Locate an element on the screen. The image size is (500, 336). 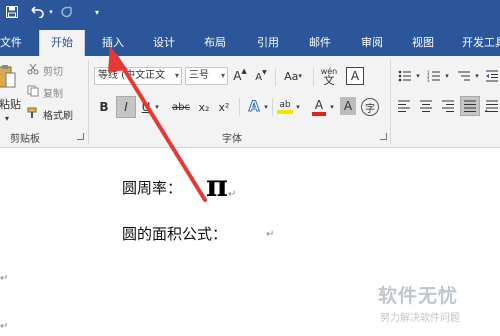
copy-icon is located at coordinates (33, 91).